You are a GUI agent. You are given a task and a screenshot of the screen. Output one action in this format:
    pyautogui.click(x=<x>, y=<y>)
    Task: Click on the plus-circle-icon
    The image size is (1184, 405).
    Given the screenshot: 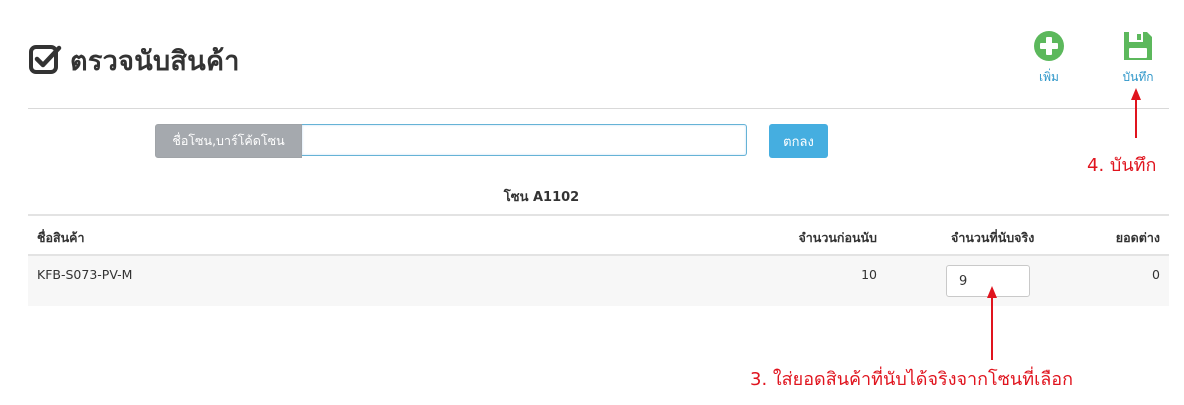 What is the action you would take?
    pyautogui.click(x=1049, y=46)
    